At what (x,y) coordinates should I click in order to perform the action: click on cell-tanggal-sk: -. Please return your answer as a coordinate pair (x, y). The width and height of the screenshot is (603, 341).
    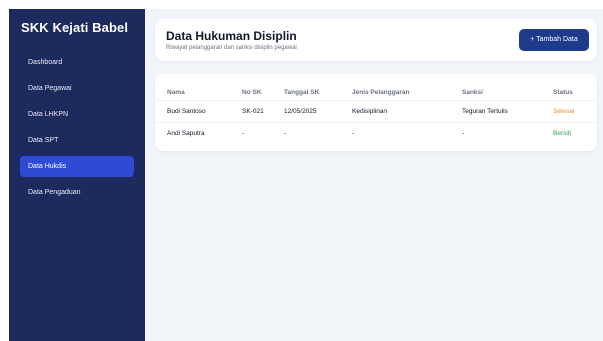
    Looking at the image, I should click on (285, 133).